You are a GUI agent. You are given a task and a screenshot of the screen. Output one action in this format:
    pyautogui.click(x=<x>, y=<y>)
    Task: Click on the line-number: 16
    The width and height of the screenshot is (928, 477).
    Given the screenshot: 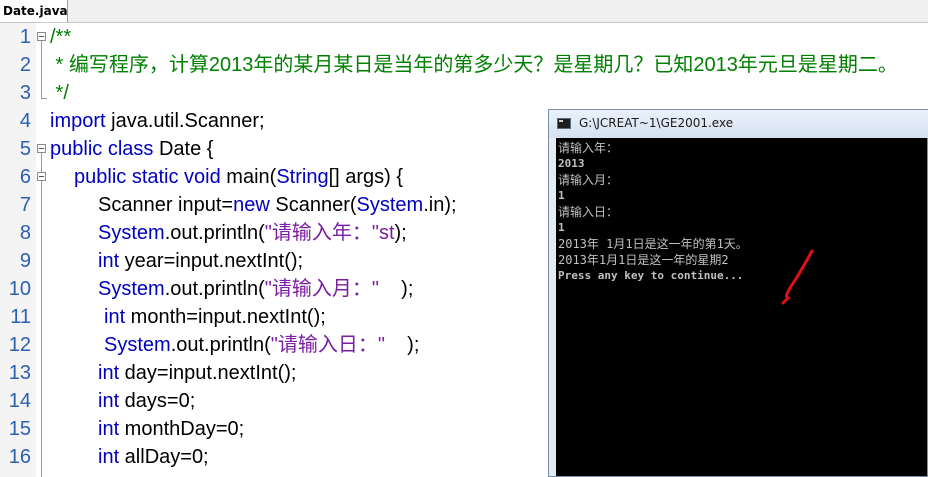 What is the action you would take?
    pyautogui.click(x=19, y=457)
    